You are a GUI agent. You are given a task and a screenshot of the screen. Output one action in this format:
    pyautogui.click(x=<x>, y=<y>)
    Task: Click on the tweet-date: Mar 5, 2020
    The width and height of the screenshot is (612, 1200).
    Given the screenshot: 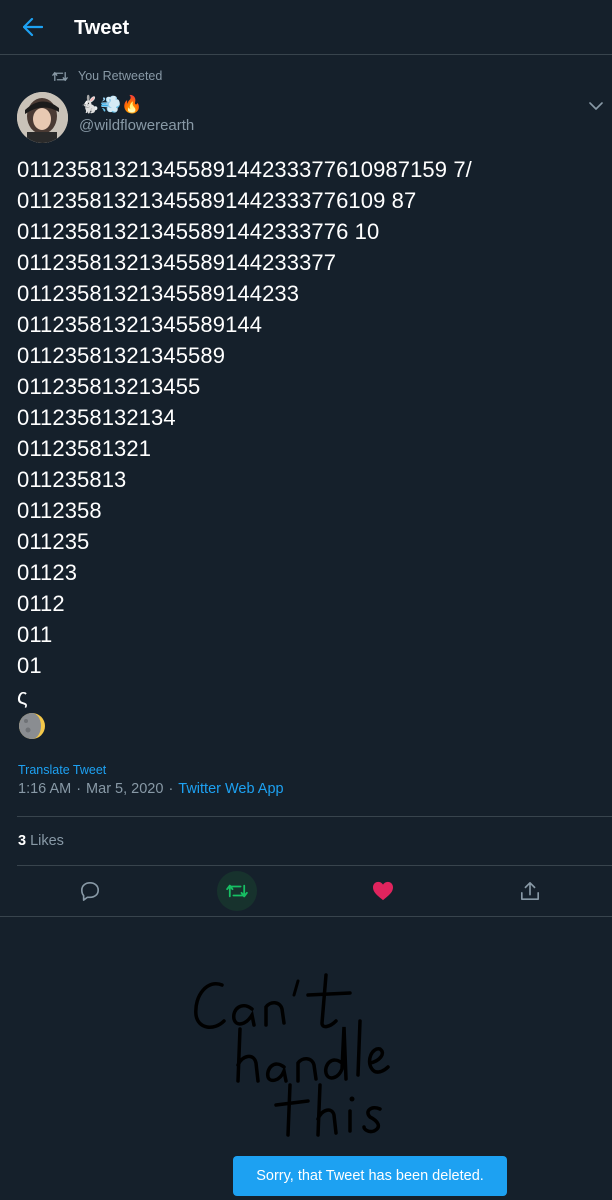 What is the action you would take?
    pyautogui.click(x=124, y=789)
    